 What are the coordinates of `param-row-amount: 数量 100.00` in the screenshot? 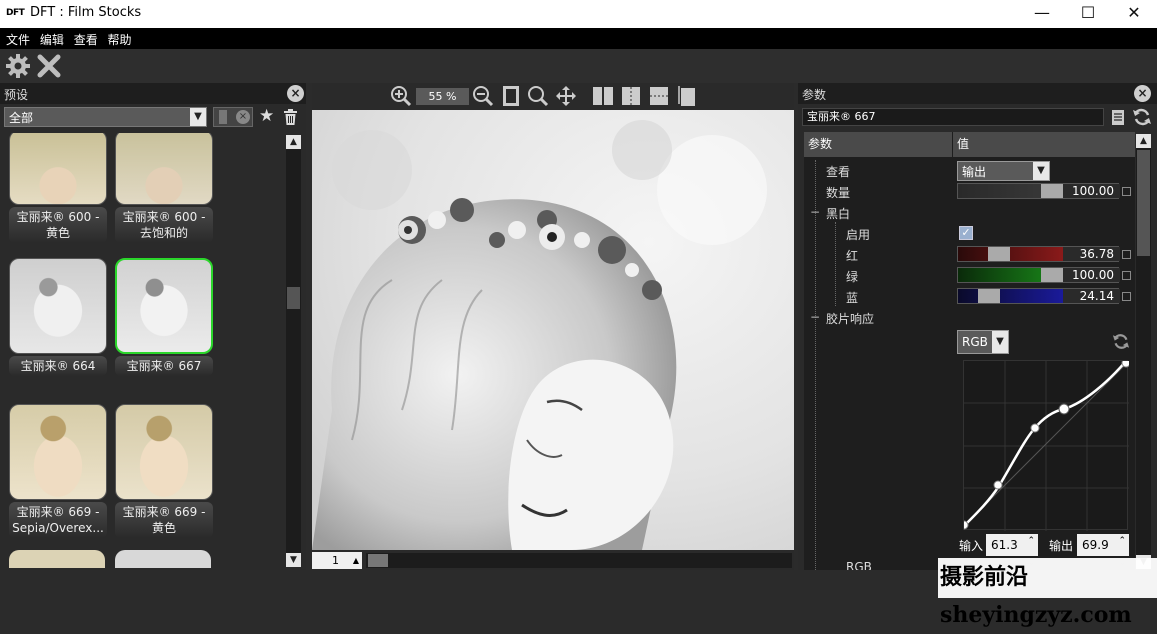 It's located at (969, 191).